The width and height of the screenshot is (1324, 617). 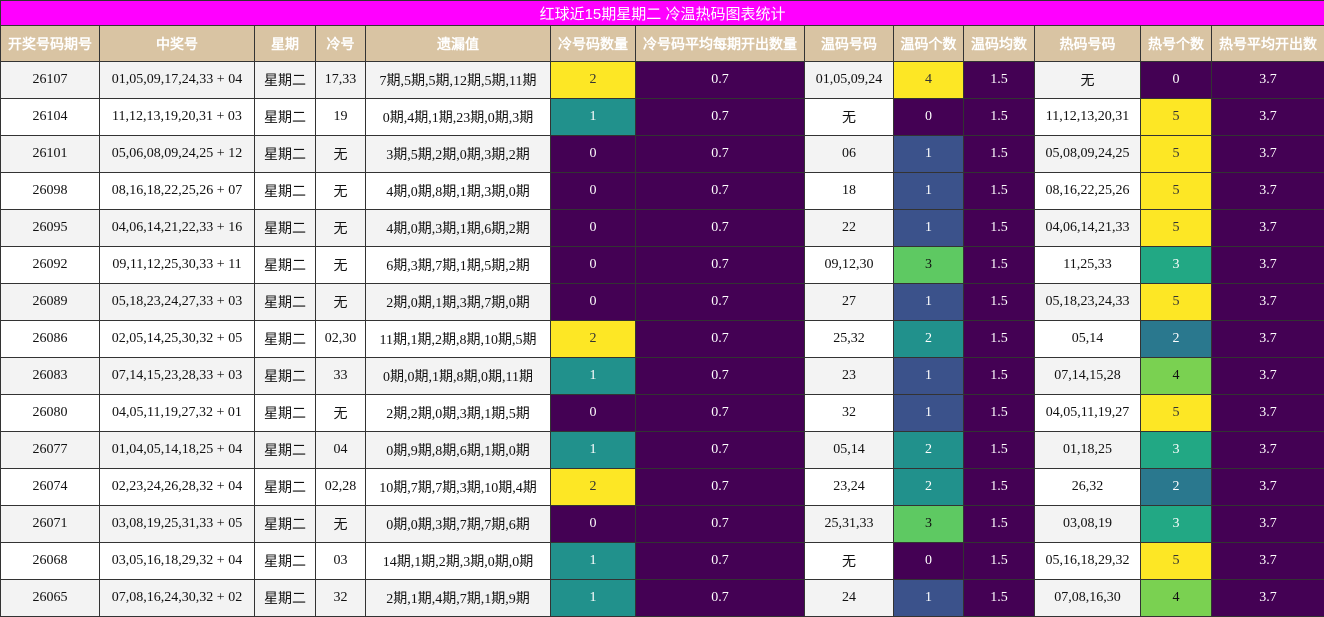 I want to click on omission-cell: 0期,0期,1期,8期,0期,11期, so click(x=458, y=376).